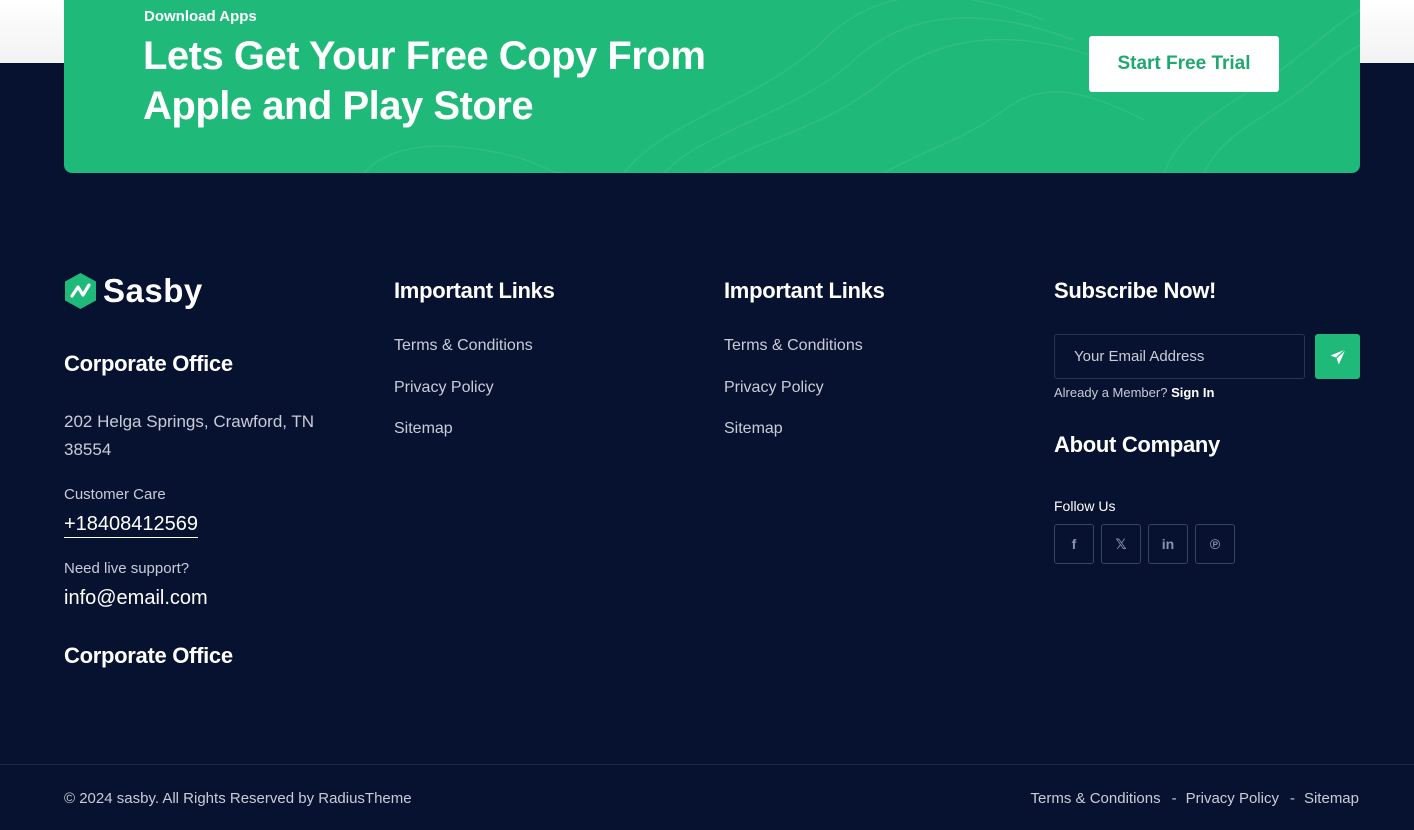 This screenshot has height=830, width=1414. Describe the element at coordinates (474, 290) in the screenshot. I see `important-links-heading-1: Important Links` at that location.